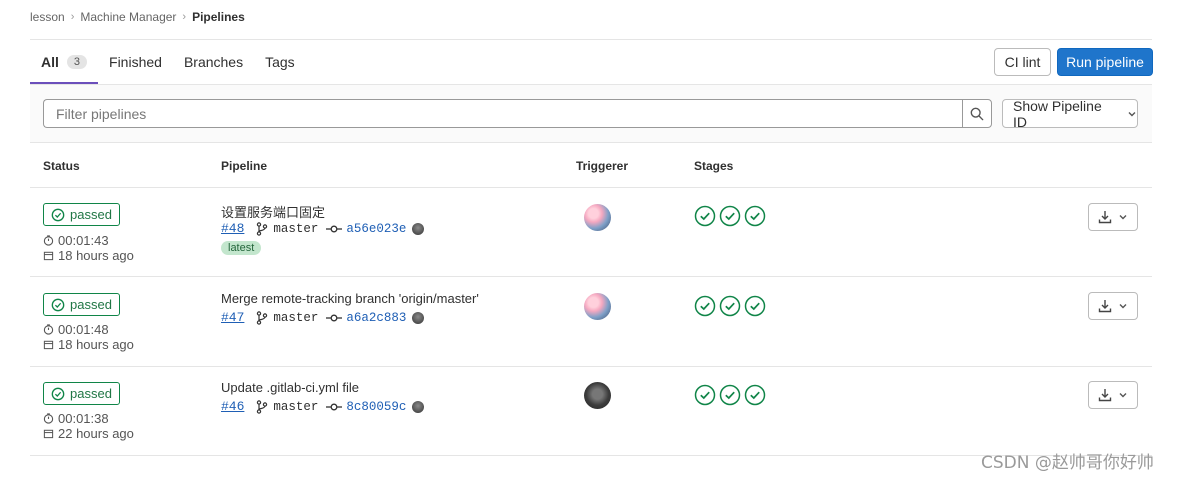  Describe the element at coordinates (232, 317) in the screenshot. I see `pipeline-id-link: #47` at that location.